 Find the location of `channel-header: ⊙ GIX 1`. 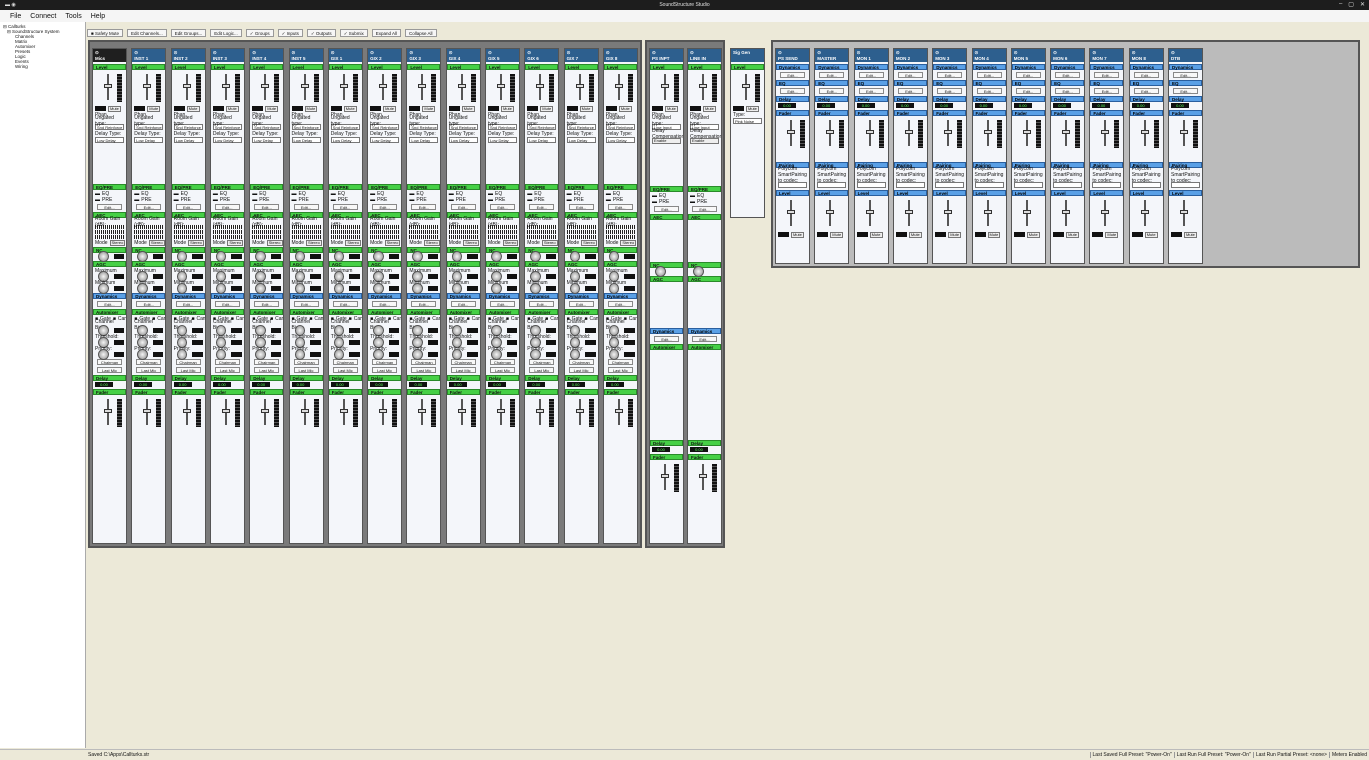

channel-header: ⊙ GIX 1 is located at coordinates (345, 55).